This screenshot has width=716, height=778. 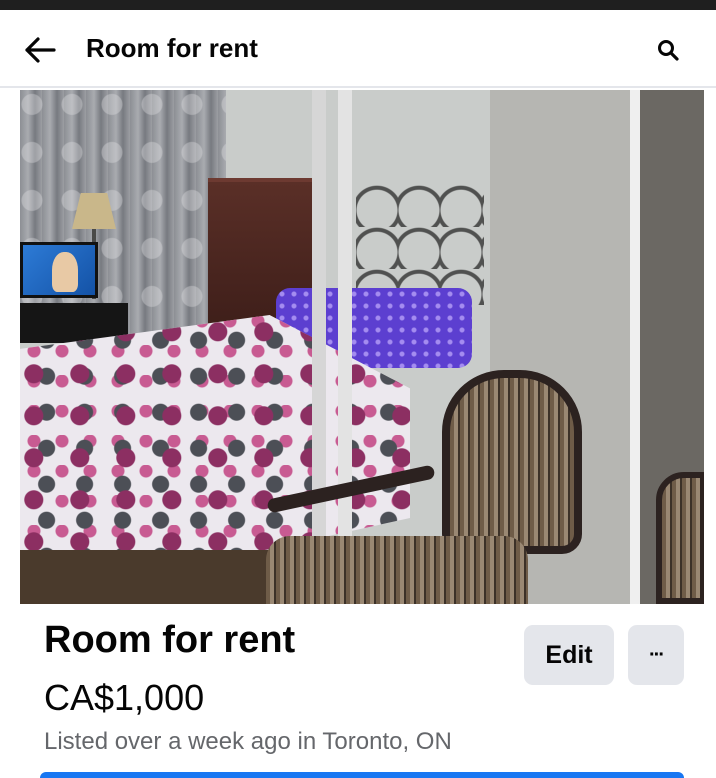 I want to click on status-strip, so click(x=358, y=5).